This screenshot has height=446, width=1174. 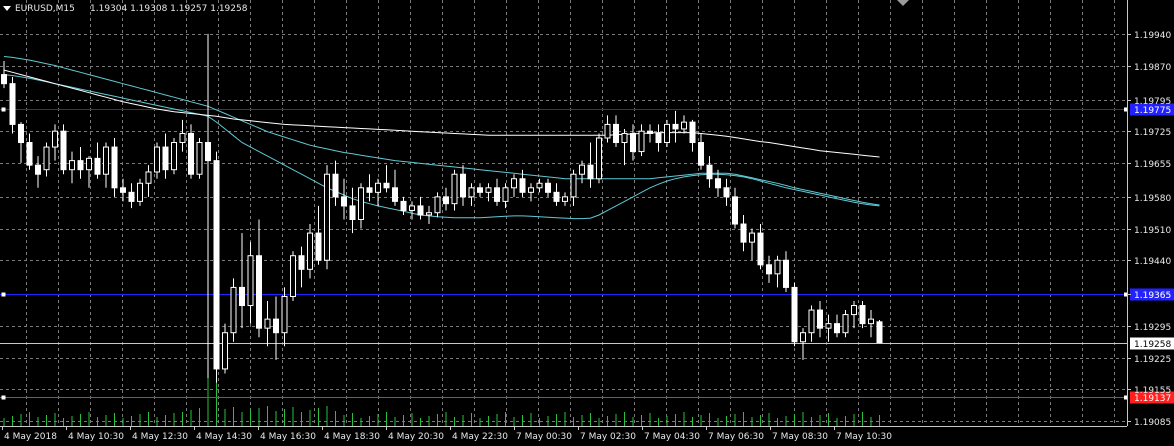 I want to click on price-tick-label: 1.19155, so click(x=1152, y=391).